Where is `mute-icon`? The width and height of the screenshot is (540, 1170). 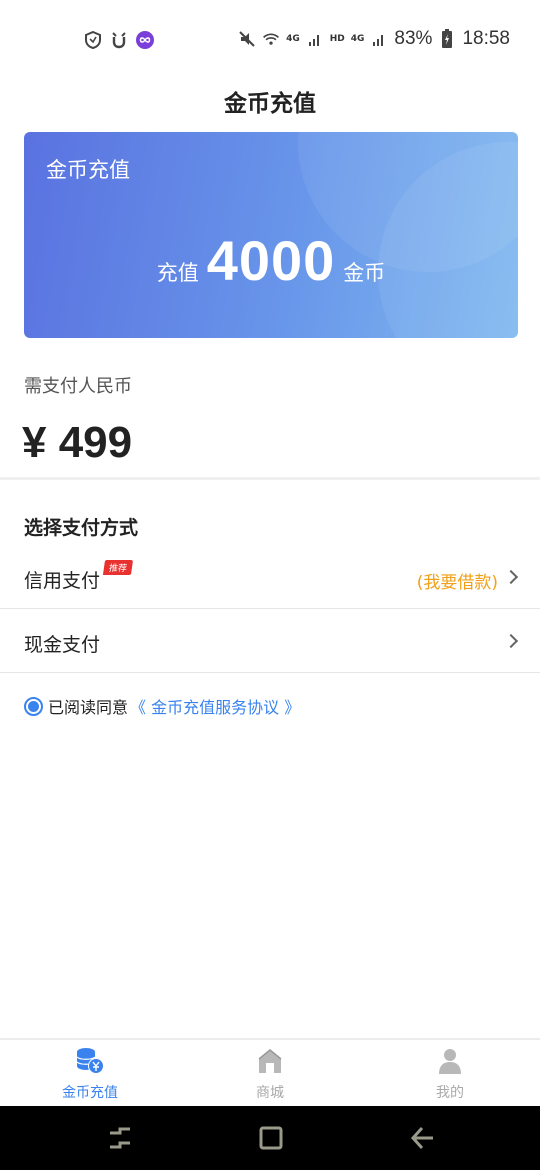 mute-icon is located at coordinates (247, 39).